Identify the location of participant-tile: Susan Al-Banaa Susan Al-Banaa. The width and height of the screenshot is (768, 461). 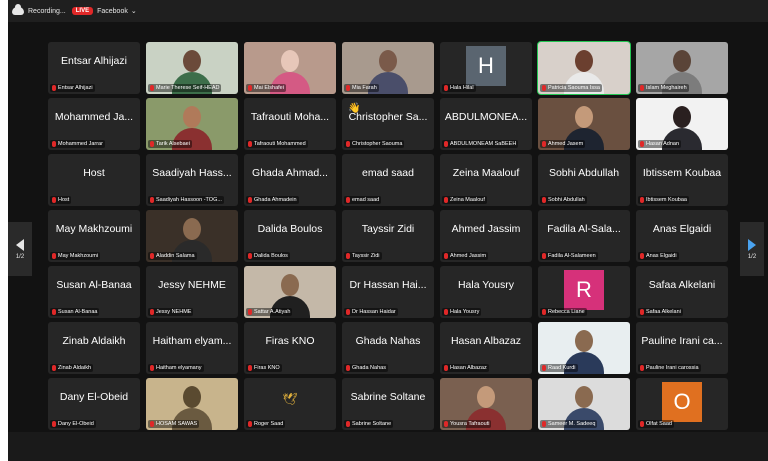
(94, 292).